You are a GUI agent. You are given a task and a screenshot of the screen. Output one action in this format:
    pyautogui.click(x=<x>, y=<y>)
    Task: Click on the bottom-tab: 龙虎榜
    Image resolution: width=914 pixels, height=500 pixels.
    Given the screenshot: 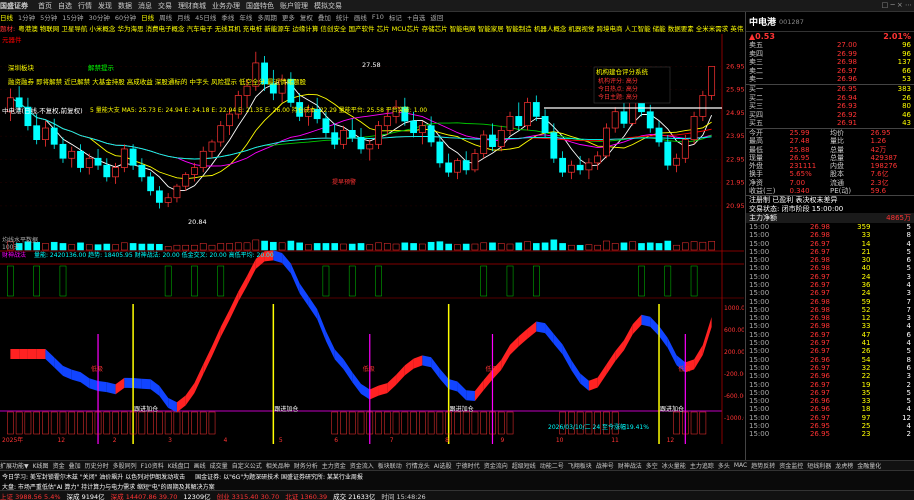 What is the action you would take?
    pyautogui.click(x=844, y=465)
    